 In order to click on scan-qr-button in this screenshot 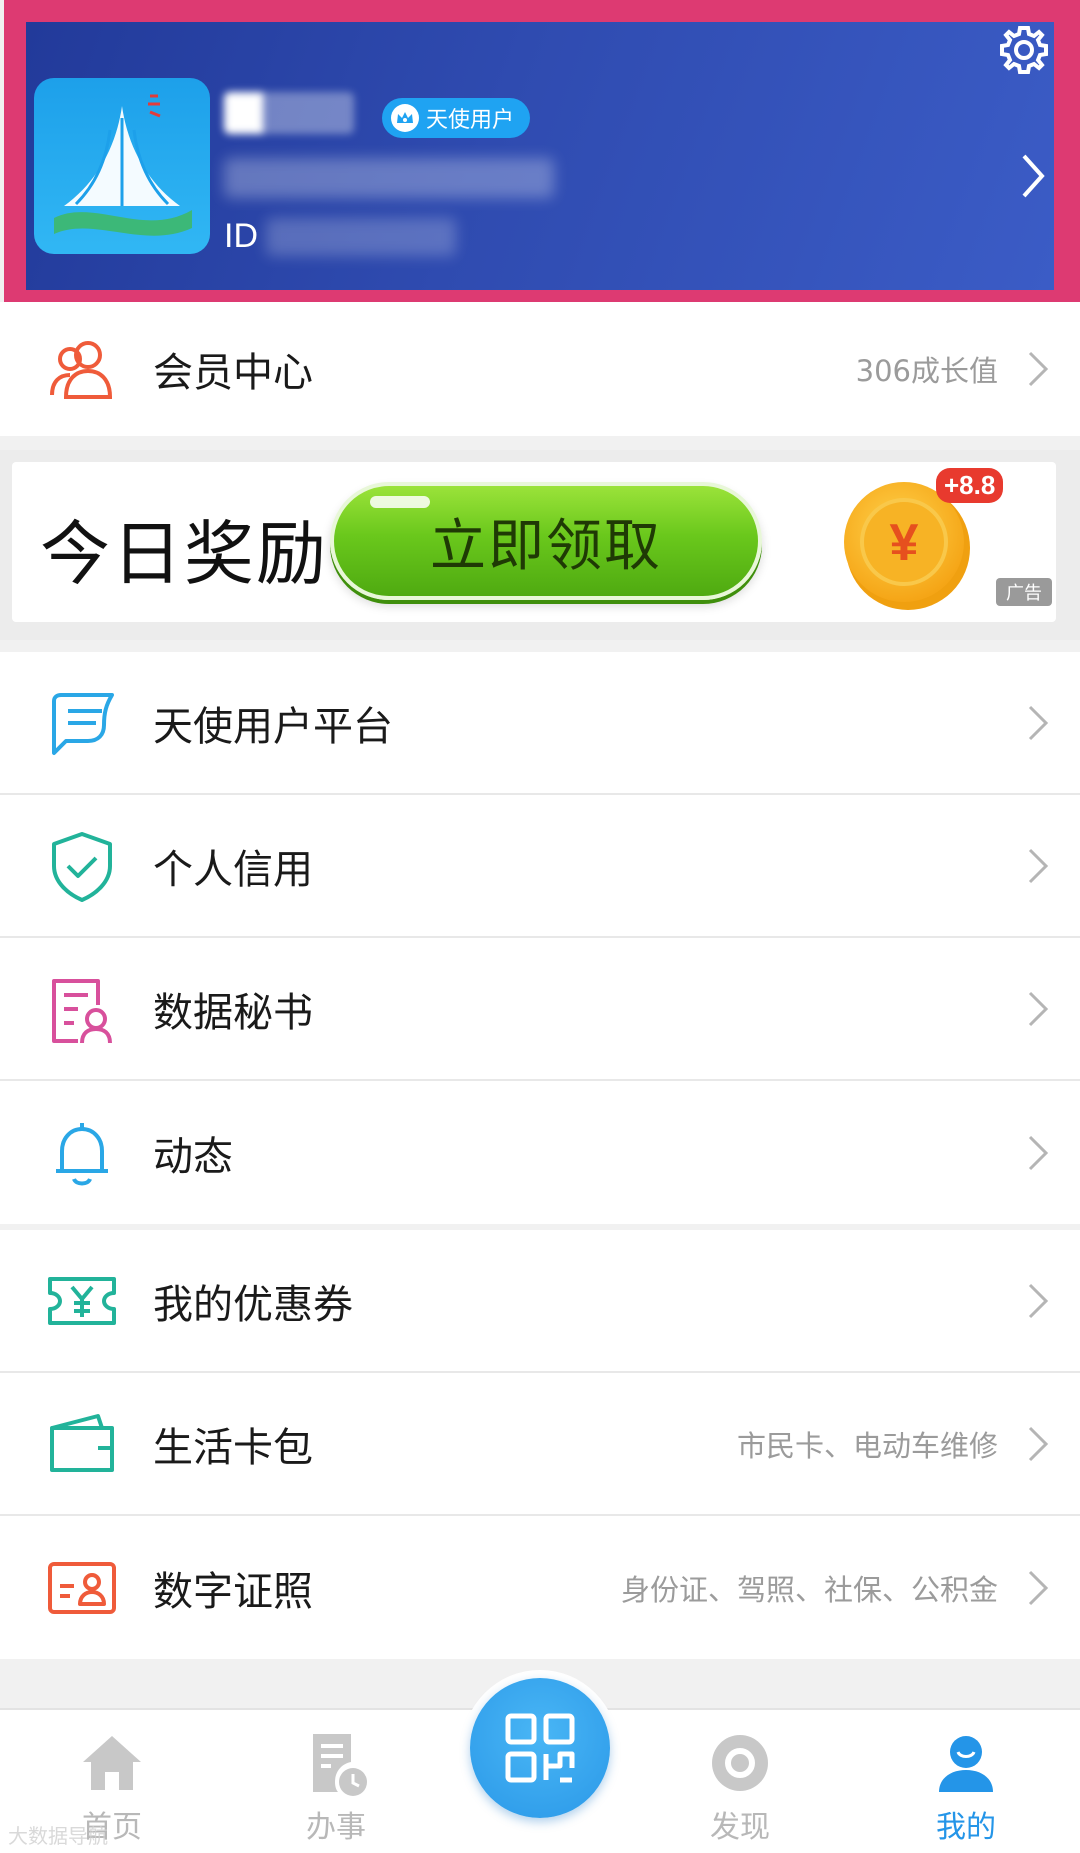, I will do `click(540, 1748)`.